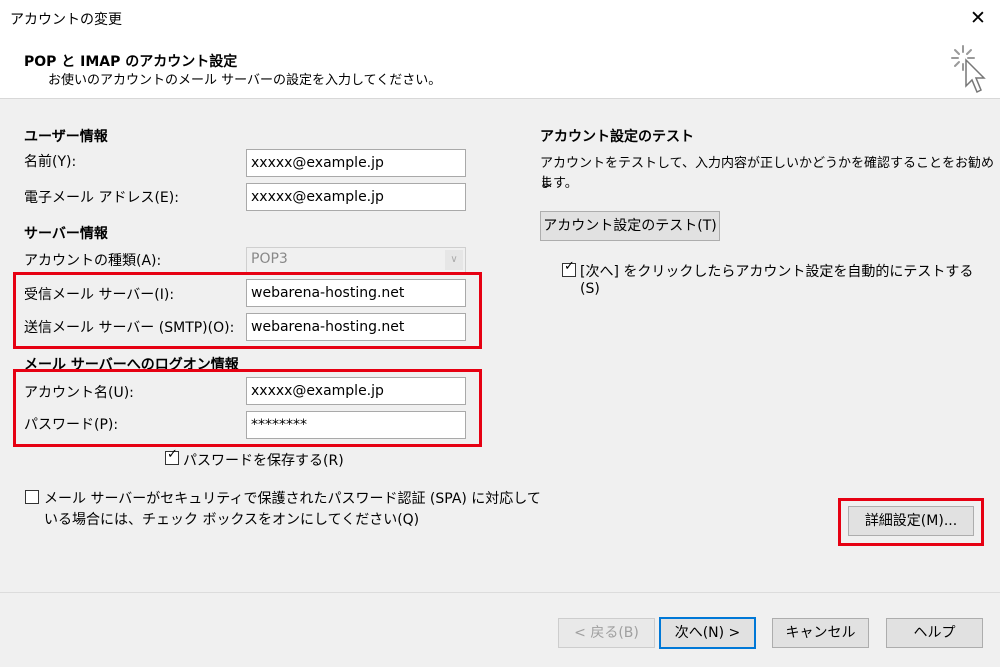 The image size is (1000, 667). What do you see at coordinates (79, 393) in the screenshot?
I see `account-name-label: アカウント名(U):` at bounding box center [79, 393].